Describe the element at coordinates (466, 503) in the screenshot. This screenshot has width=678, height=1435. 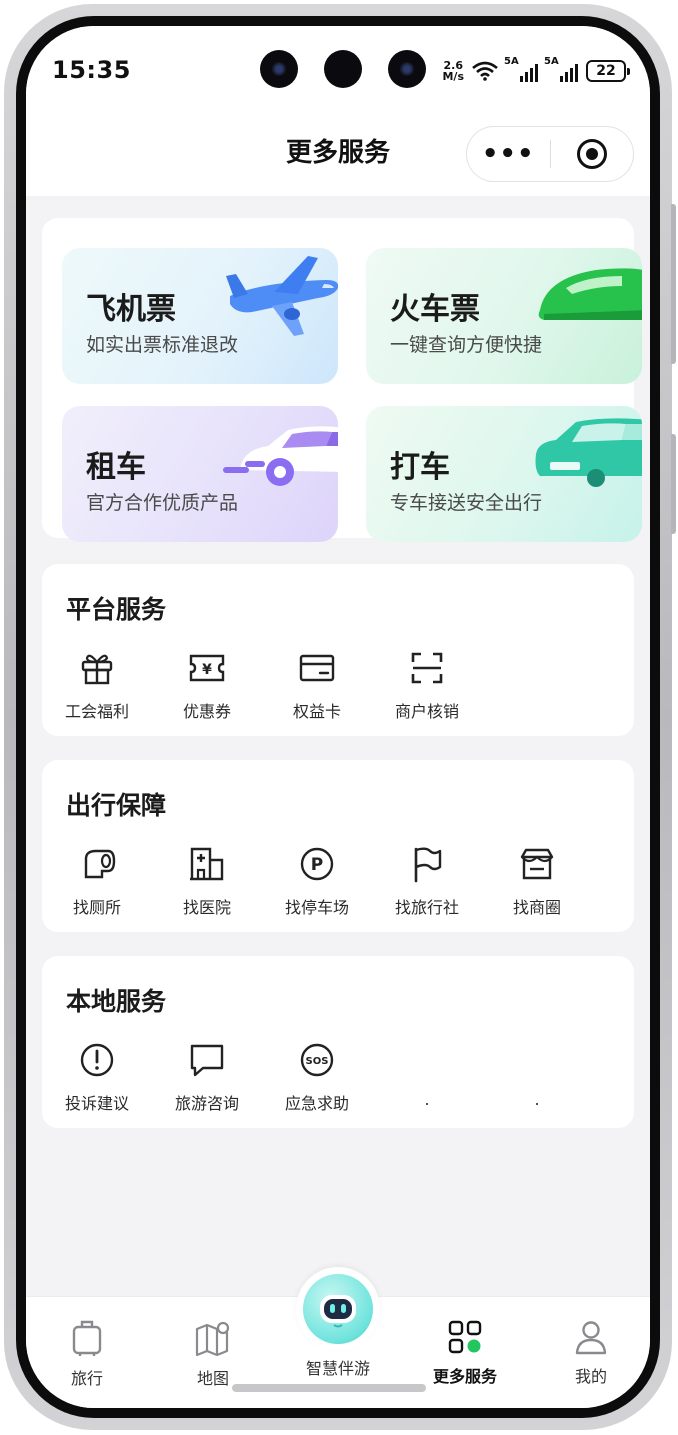
I see `card-subtitle: 专车接送安全出行` at that location.